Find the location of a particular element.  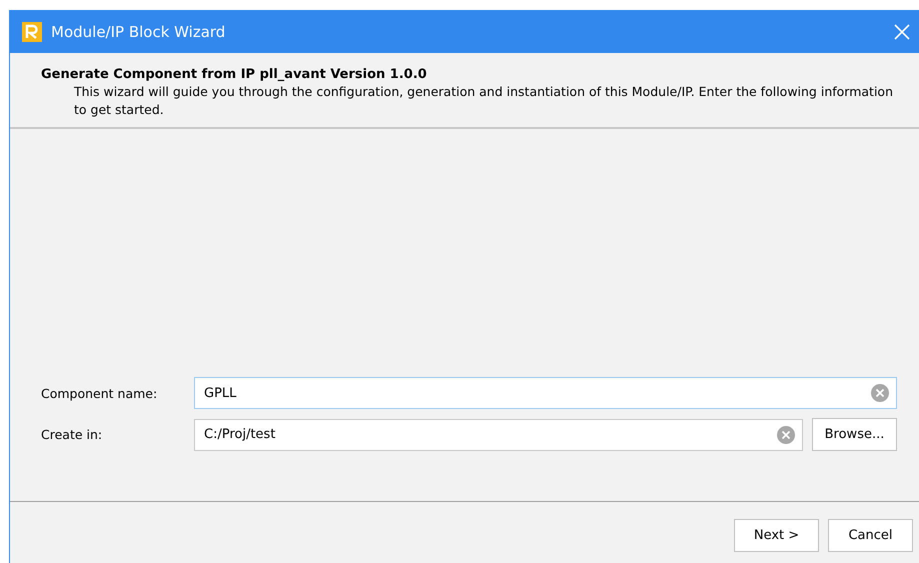

input-field: C:/Proj/test is located at coordinates (498, 434).